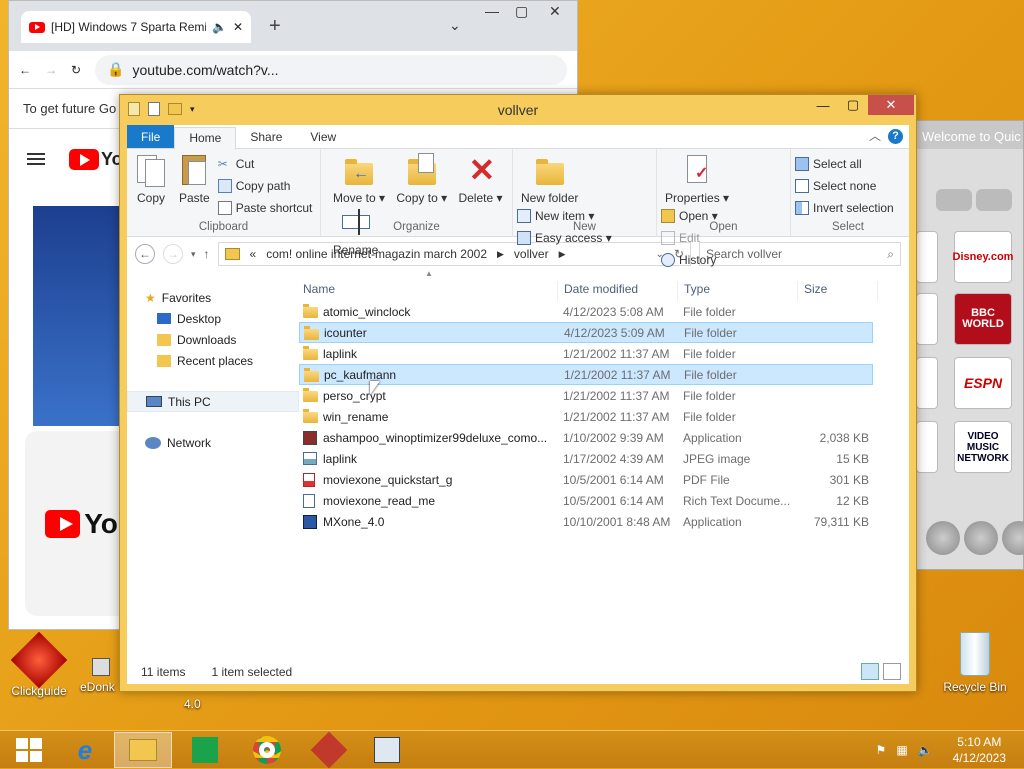 This screenshot has width=1024, height=769. I want to click on table-row: icounter 4/12/2023 5:09 AM File folder, so click(586, 332).